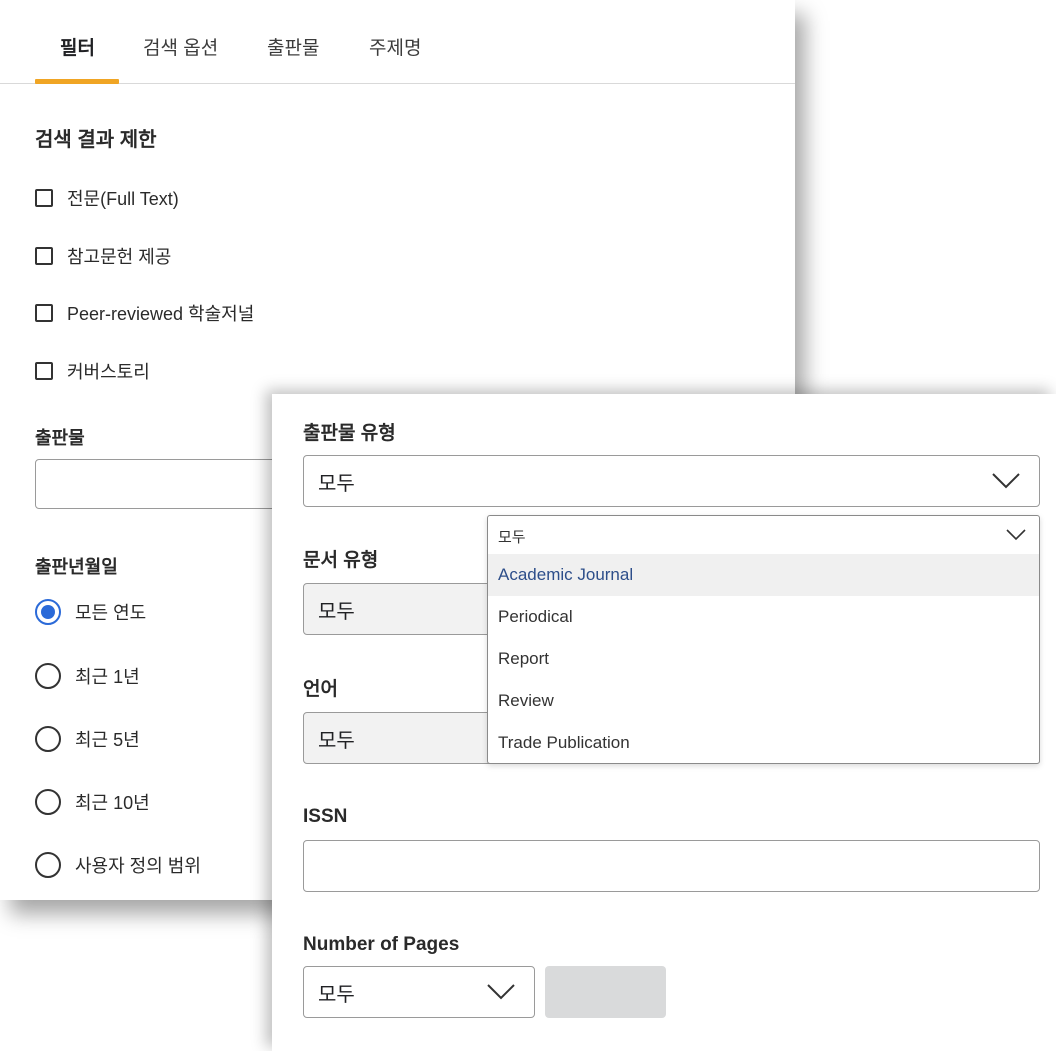 The image size is (1056, 1051). I want to click on checkbox-peer-reviewed: Peer-reviewed 학술저널, so click(144, 313).